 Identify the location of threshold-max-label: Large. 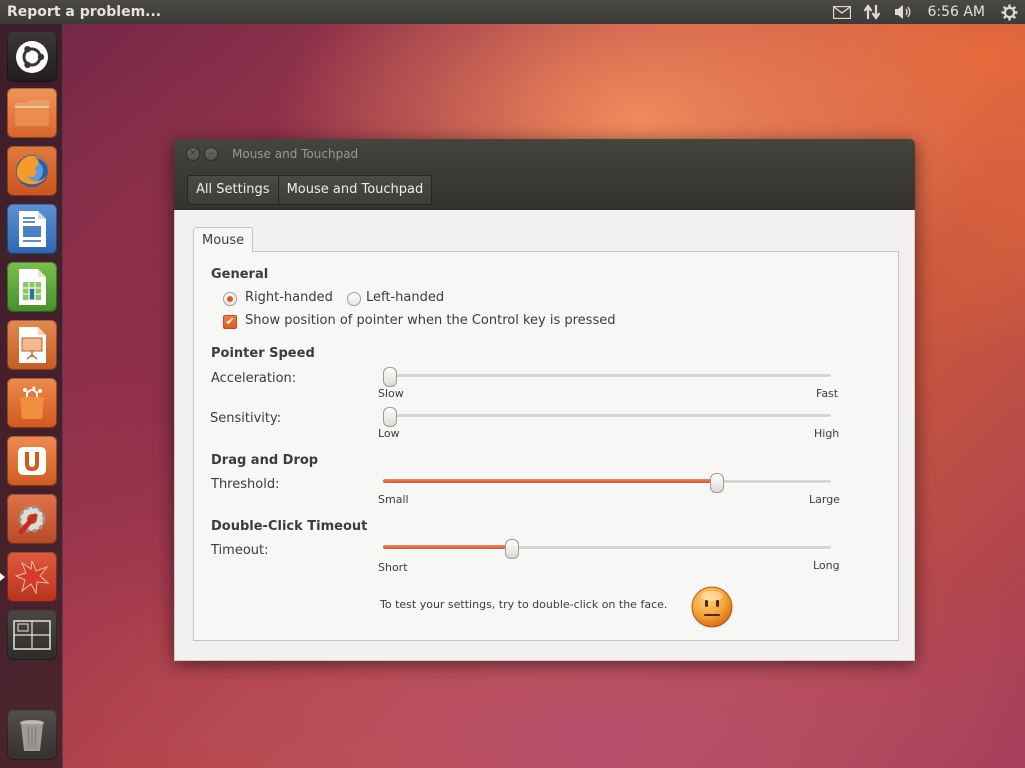
(824, 499).